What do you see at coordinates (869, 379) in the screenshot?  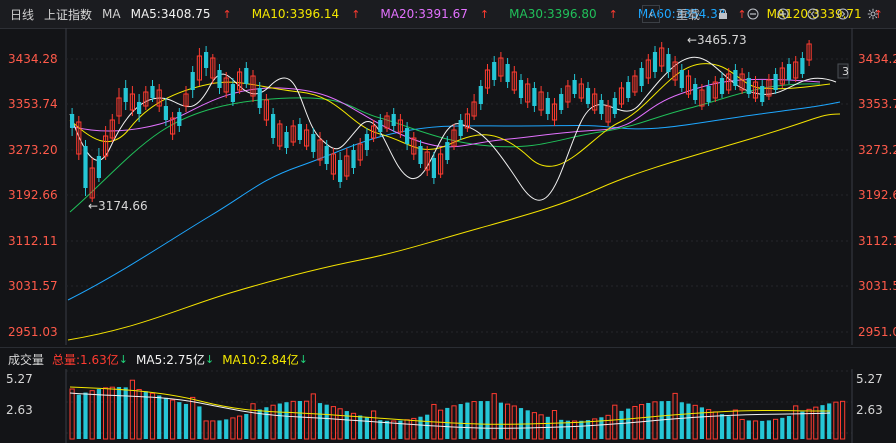 I see `volume-tick-top-right: 5.27` at bounding box center [869, 379].